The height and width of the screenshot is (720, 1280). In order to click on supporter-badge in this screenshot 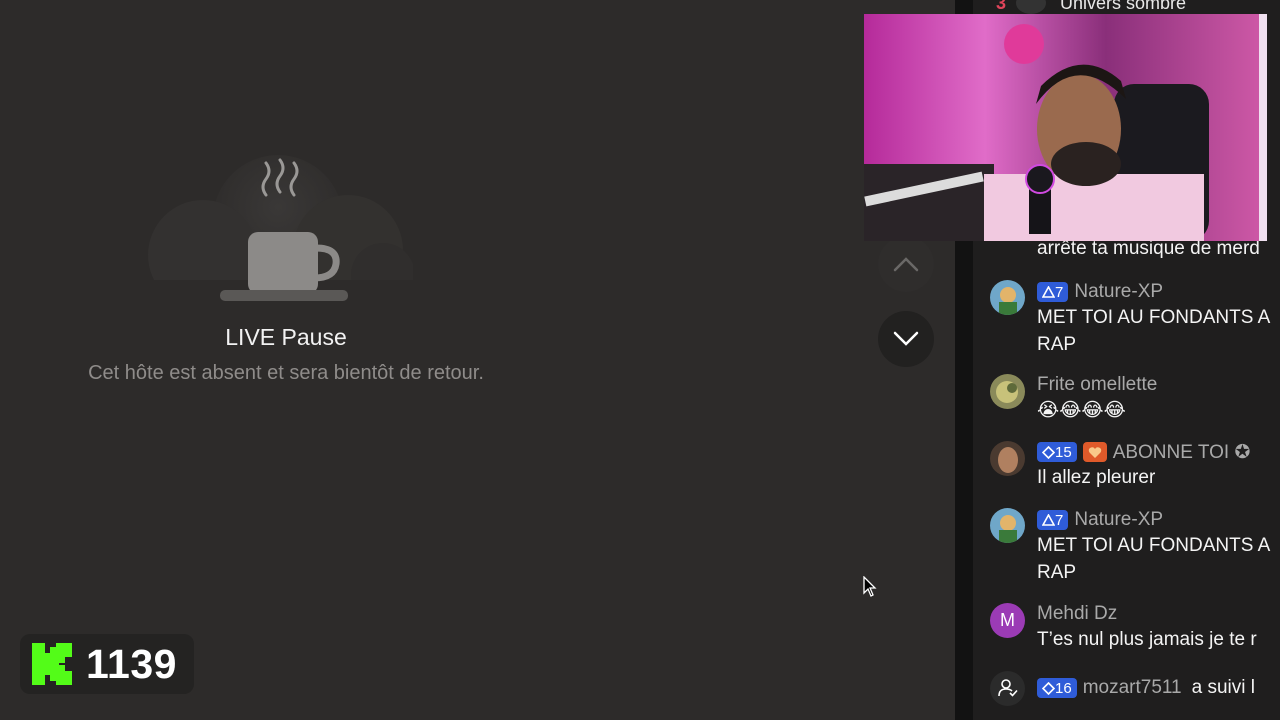, I will do `click(1094, 452)`.